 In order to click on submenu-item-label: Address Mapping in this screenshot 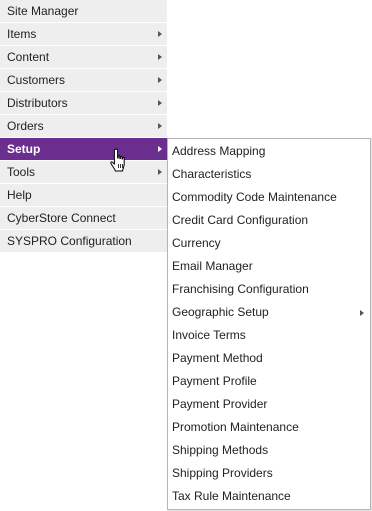, I will do `click(219, 151)`.